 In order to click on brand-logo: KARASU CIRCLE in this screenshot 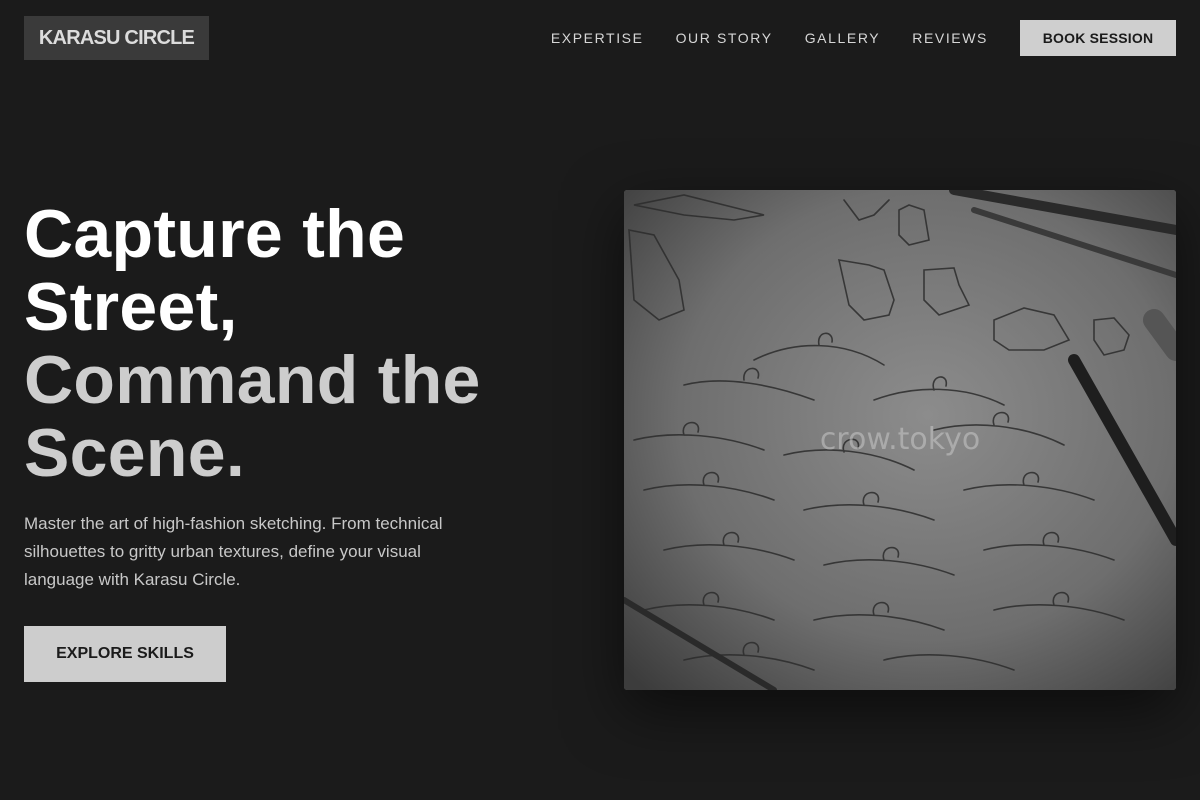, I will do `click(116, 38)`.